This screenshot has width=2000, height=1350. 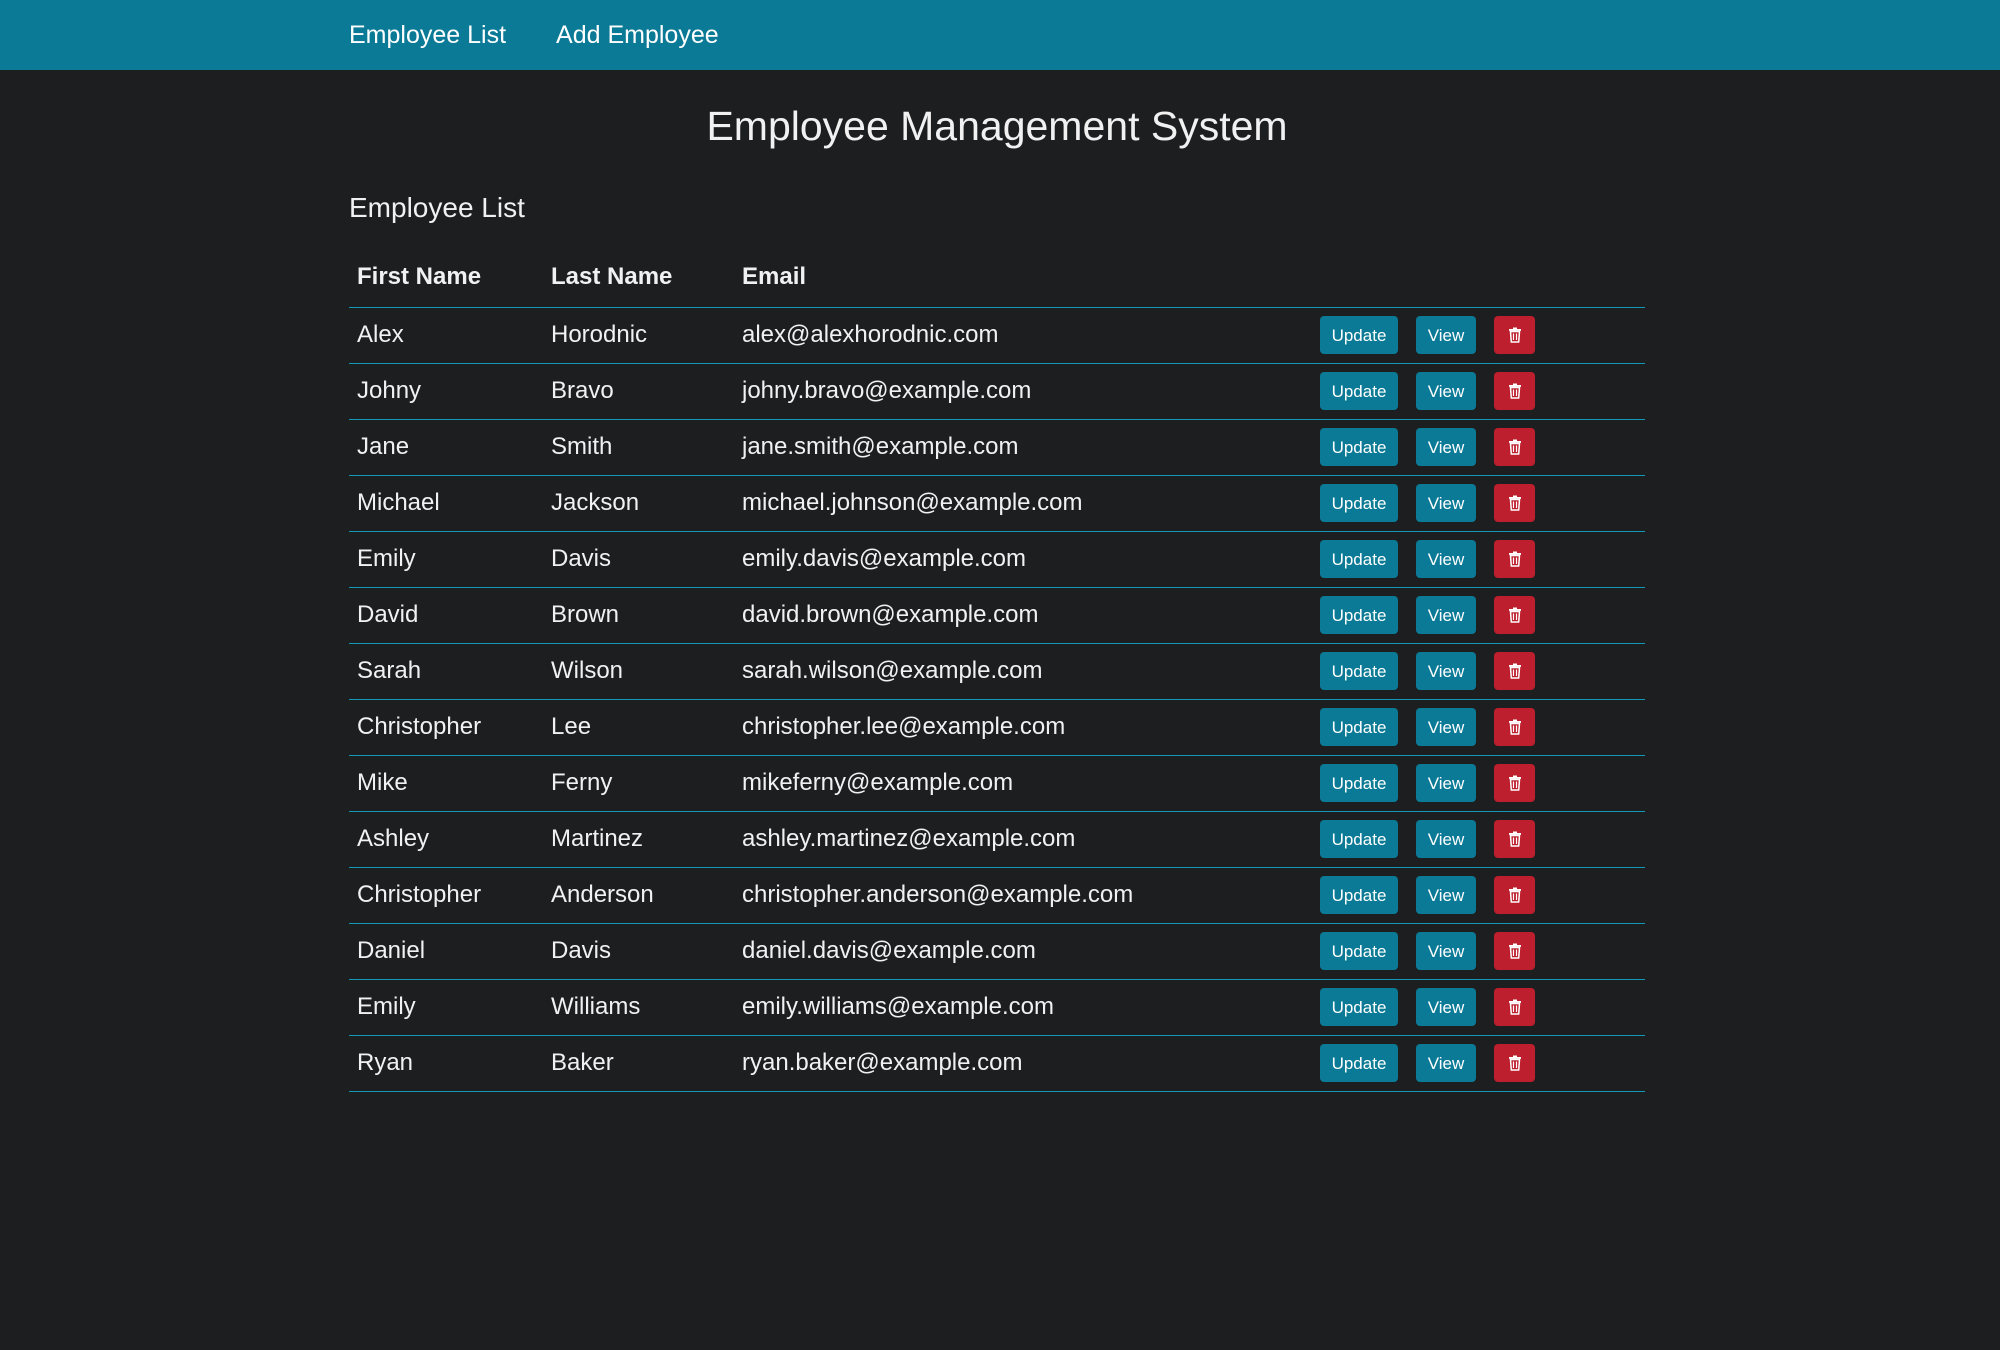 I want to click on email-cell: ryan.baker@example.com, so click(x=1027, y=1063).